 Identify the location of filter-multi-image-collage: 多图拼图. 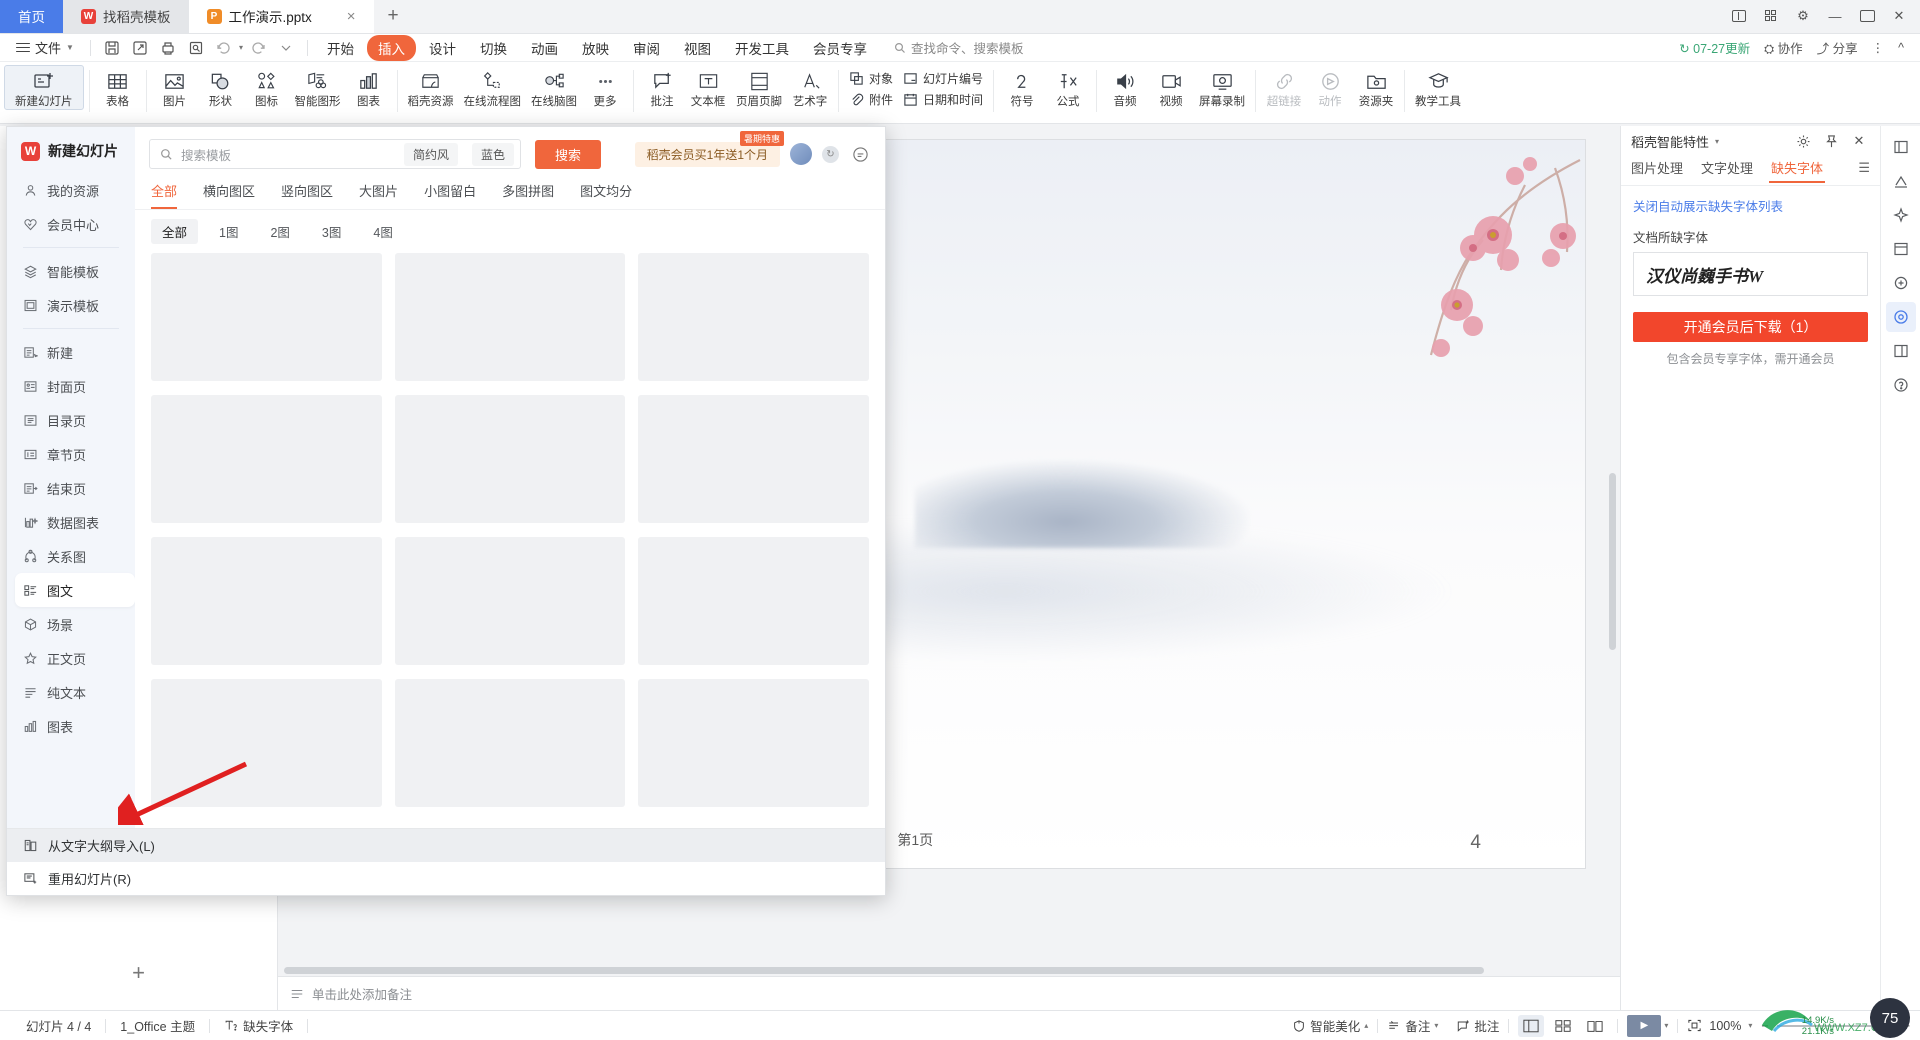
(528, 195).